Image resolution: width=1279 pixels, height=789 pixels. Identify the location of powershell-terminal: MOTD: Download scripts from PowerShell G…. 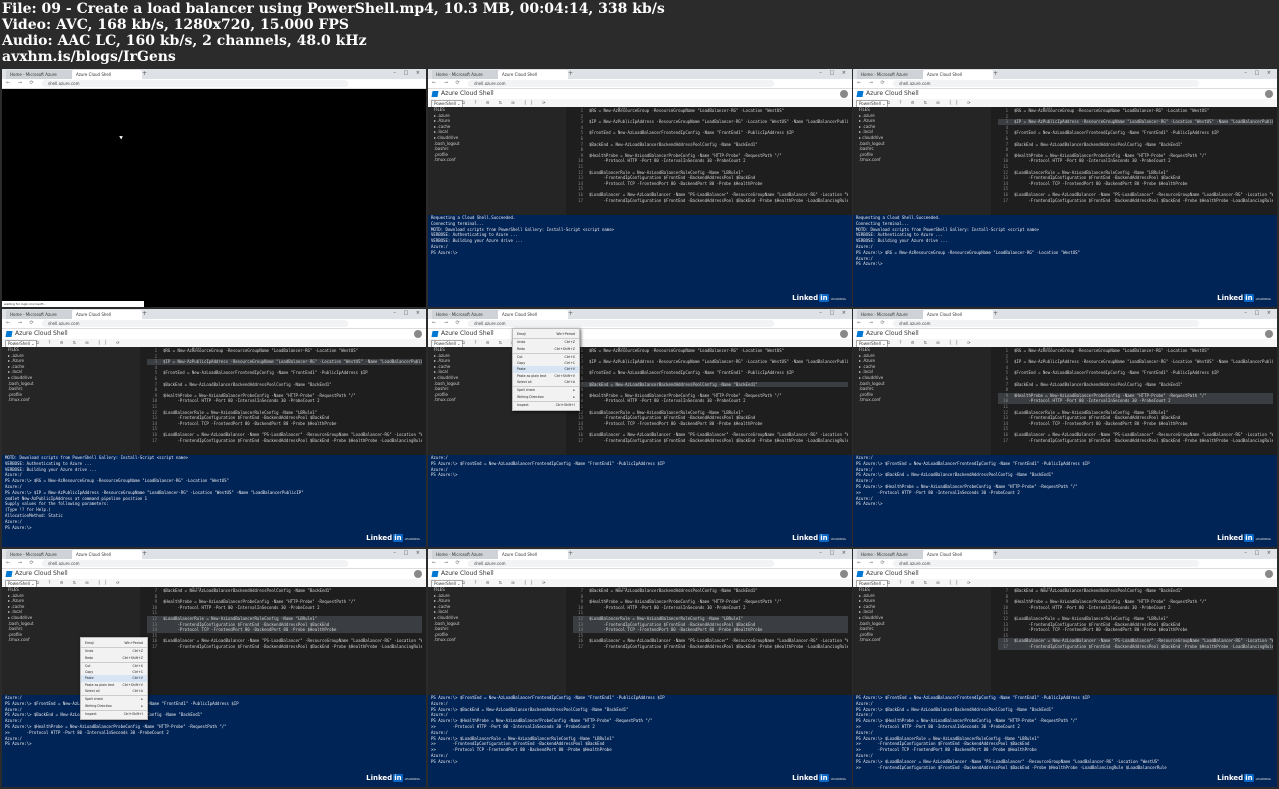
(214, 501).